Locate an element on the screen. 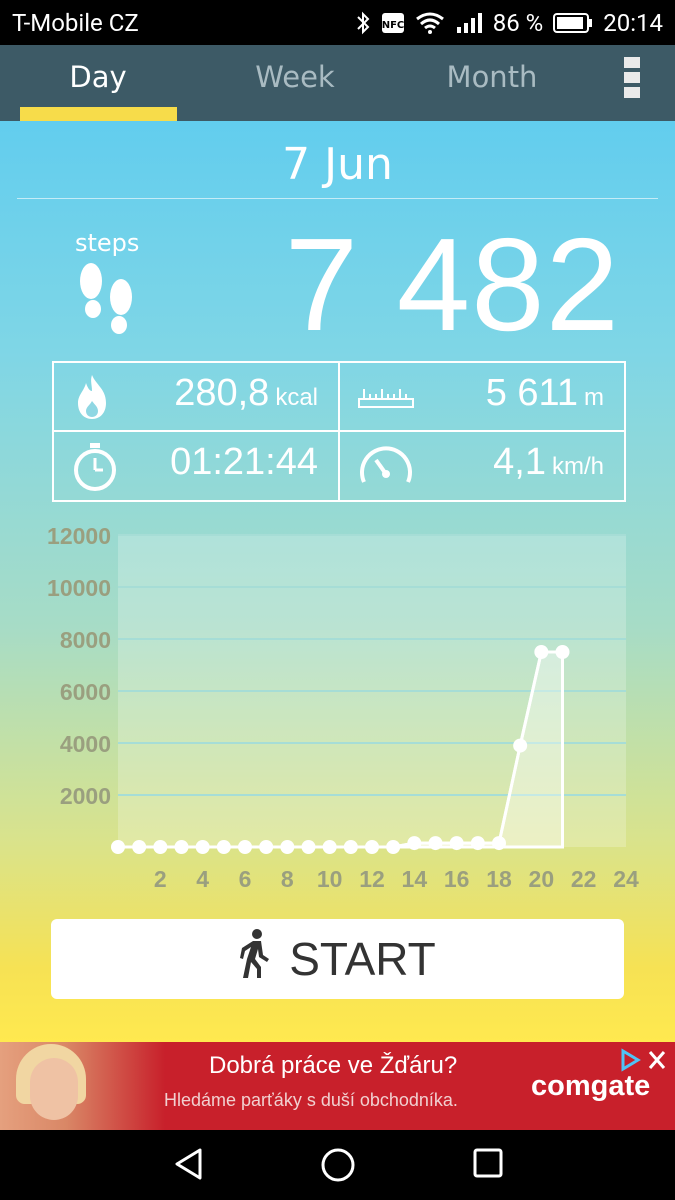 This screenshot has width=675, height=1200. battery-percent: 86 % is located at coordinates (518, 23).